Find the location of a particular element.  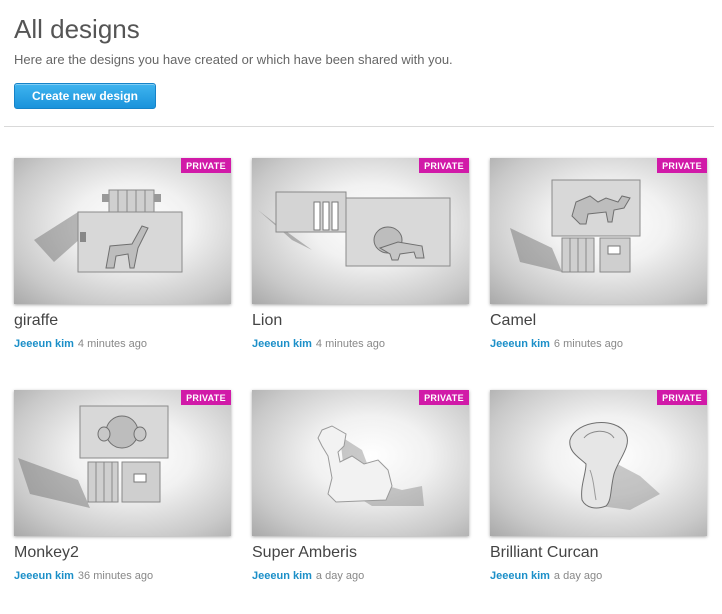

design-name: Camel is located at coordinates (513, 321).